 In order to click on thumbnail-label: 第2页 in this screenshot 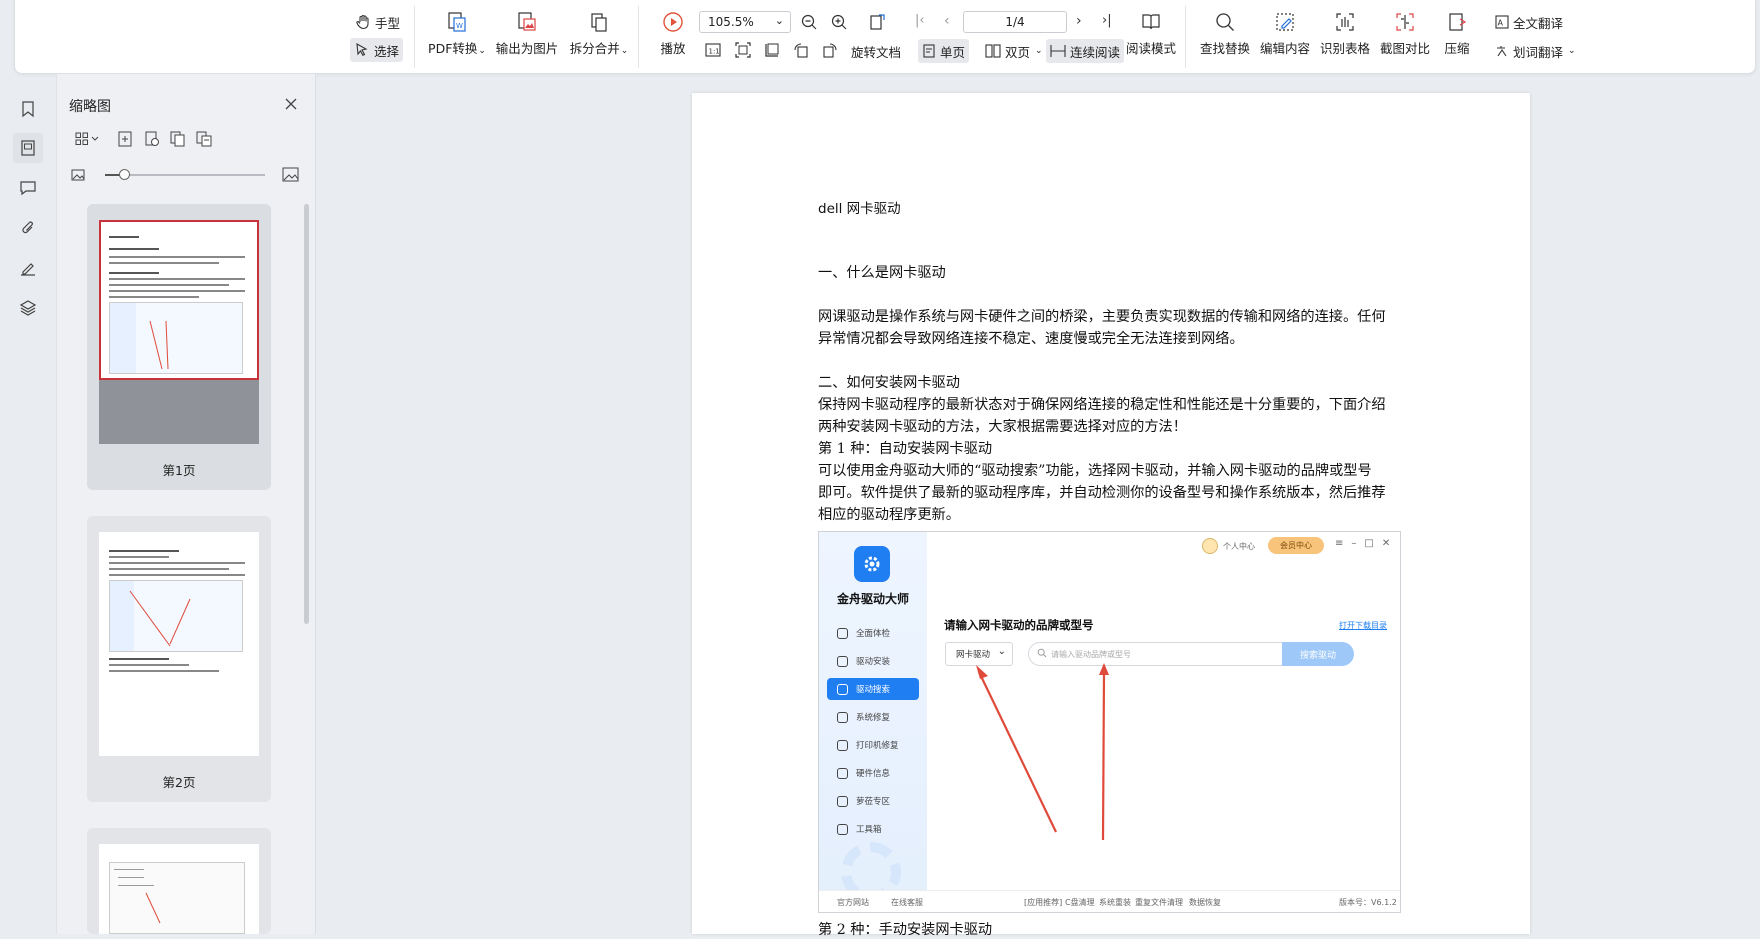, I will do `click(179, 782)`.